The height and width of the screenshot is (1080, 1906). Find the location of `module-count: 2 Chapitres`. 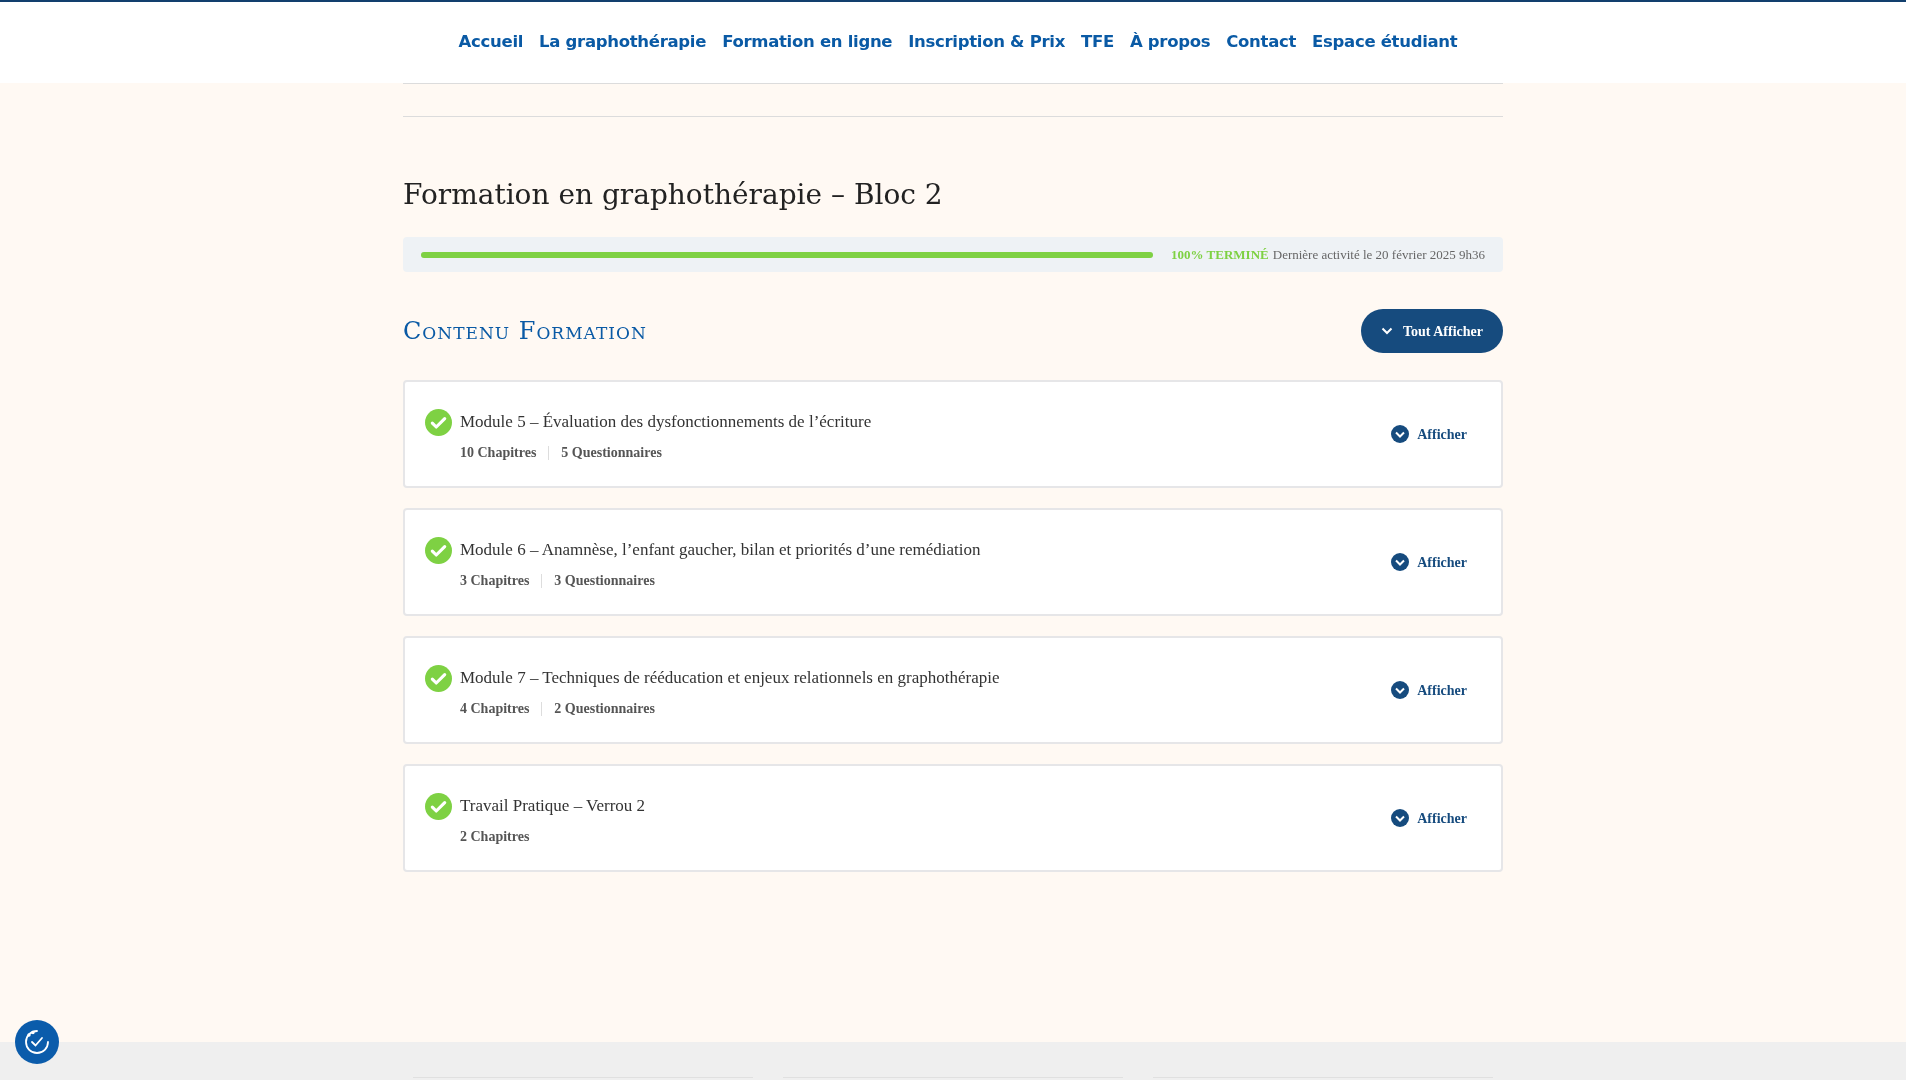

module-count: 2 Chapitres is located at coordinates (495, 836).